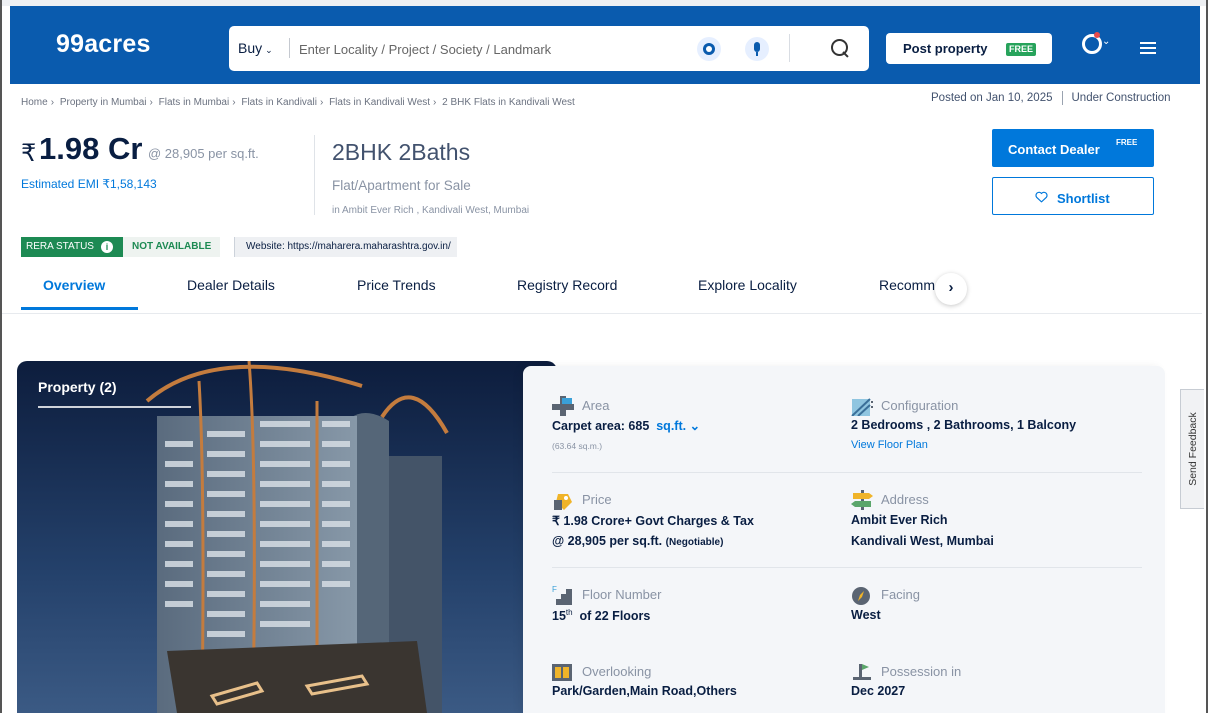 Image resolution: width=1208 pixels, height=713 pixels. Describe the element at coordinates (1083, 198) in the screenshot. I see `shortlist-label: Shortlist` at that location.